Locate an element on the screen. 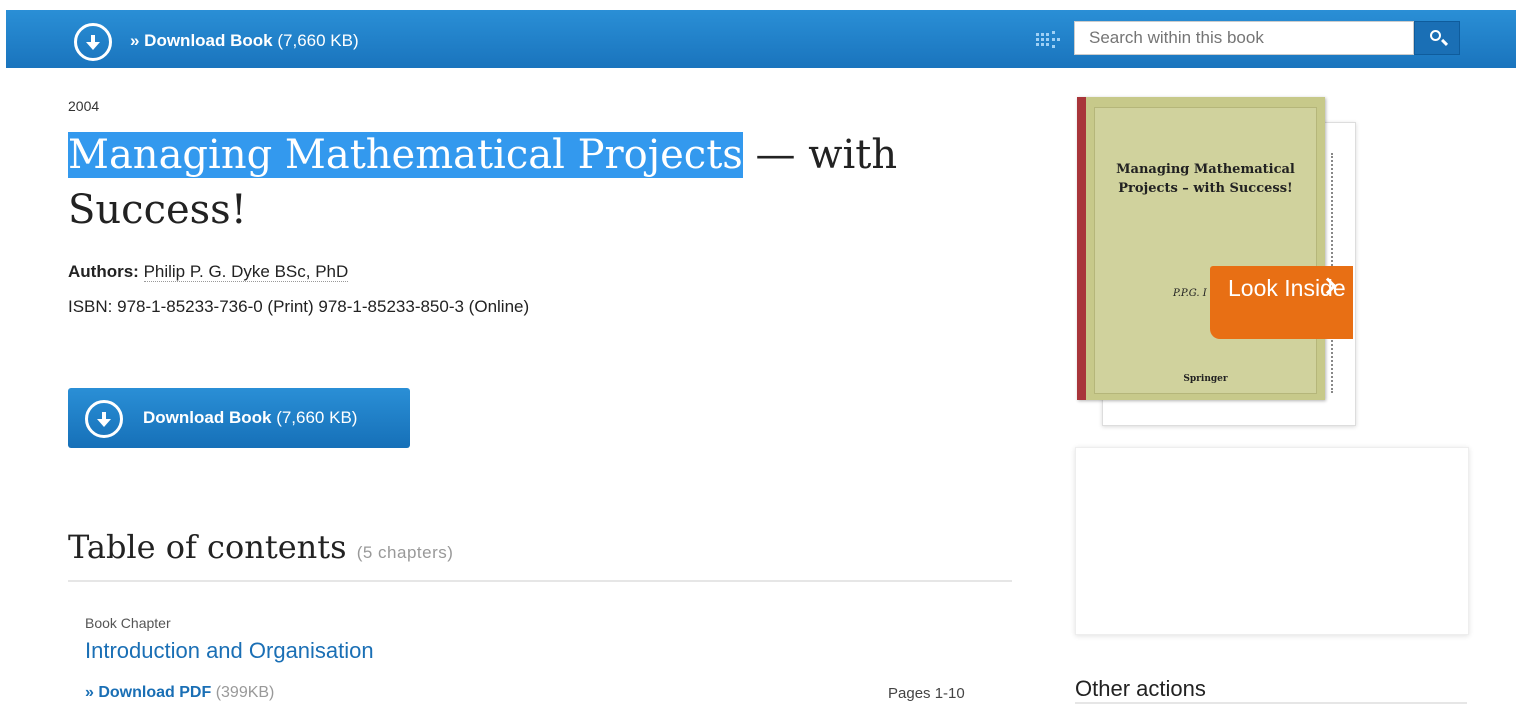 The height and width of the screenshot is (705, 1516). author-link: Philip P. G. Dyke BSc, PhD is located at coordinates (246, 272).